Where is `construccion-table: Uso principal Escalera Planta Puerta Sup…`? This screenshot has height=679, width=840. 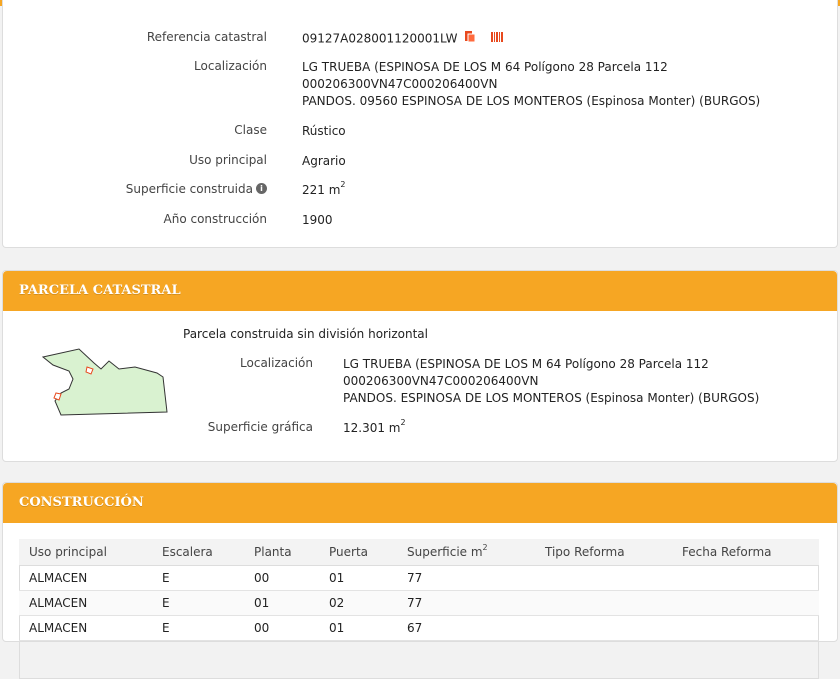 construccion-table: Uso principal Escalera Planta Puerta Sup… is located at coordinates (419, 590).